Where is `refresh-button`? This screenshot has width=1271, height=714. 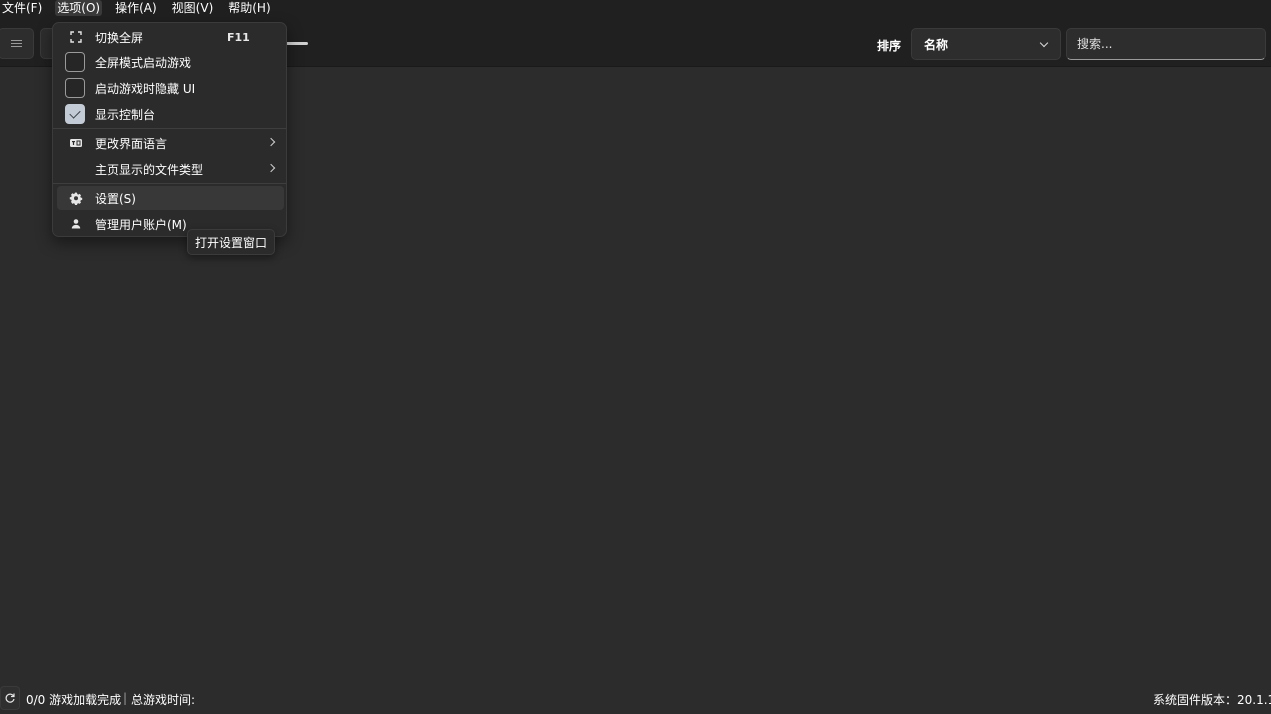
refresh-button is located at coordinates (10, 698).